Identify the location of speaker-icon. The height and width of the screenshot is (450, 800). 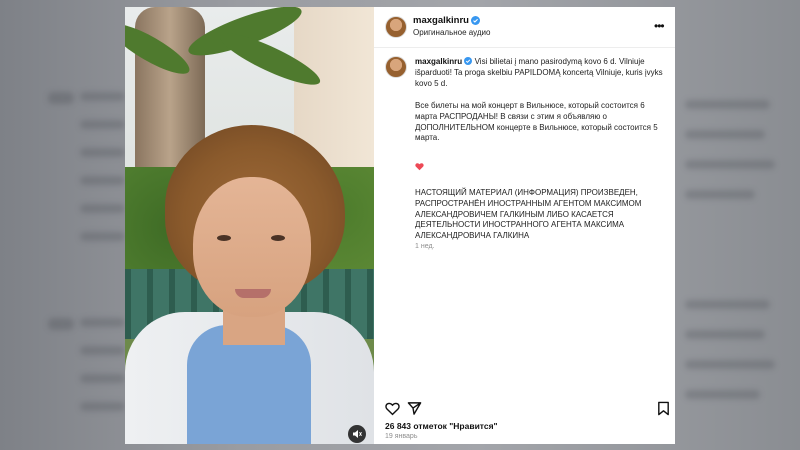
(357, 434).